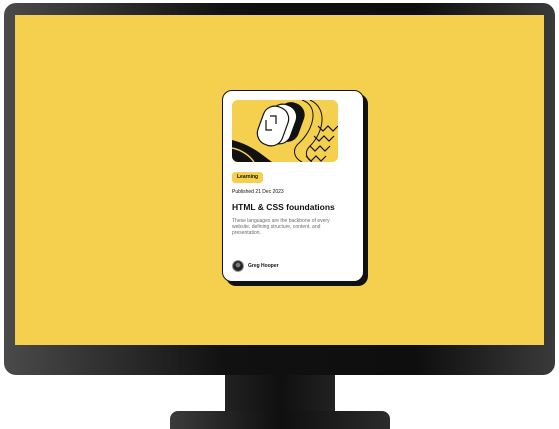 This screenshot has width=559, height=429. I want to click on article-illustration-icon, so click(285, 131).